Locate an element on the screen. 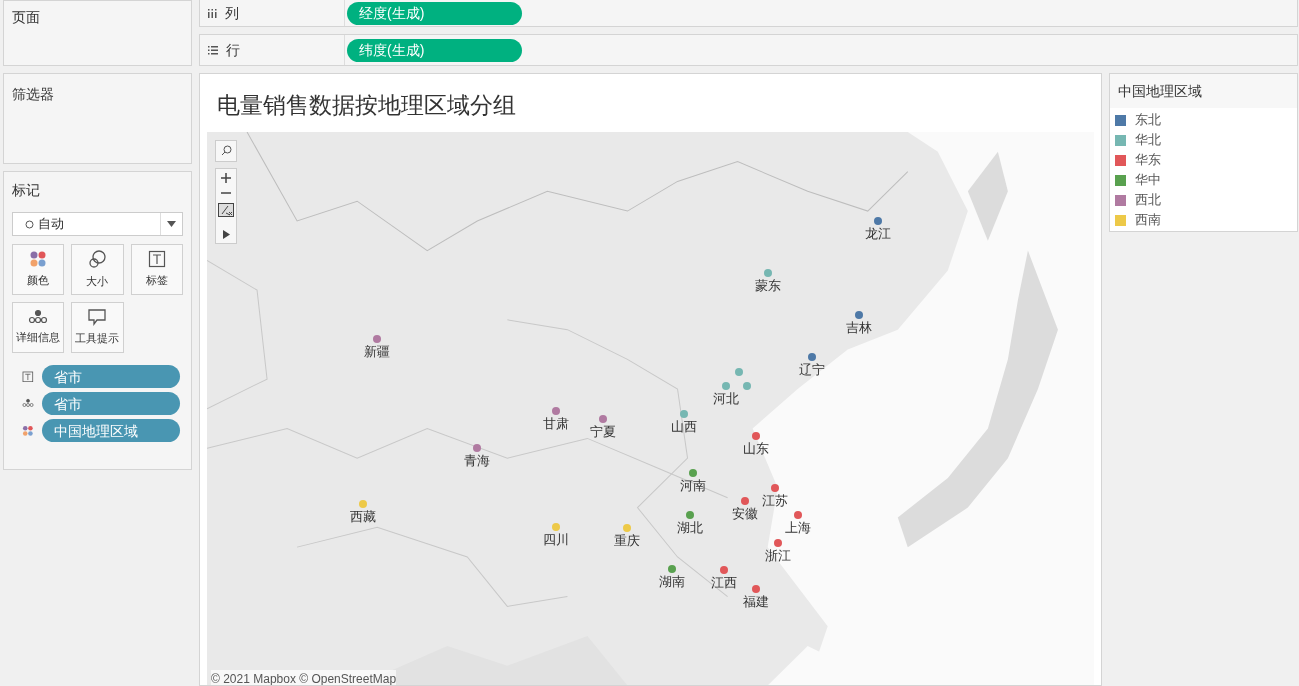  caret-icon is located at coordinates (171, 224).